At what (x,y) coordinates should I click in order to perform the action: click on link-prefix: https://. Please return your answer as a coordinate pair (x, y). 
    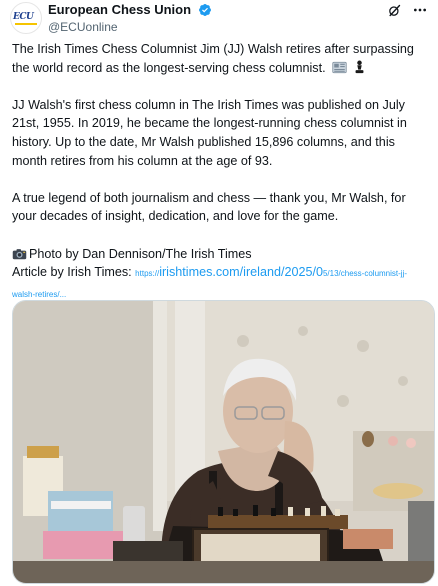
    Looking at the image, I should click on (147, 274).